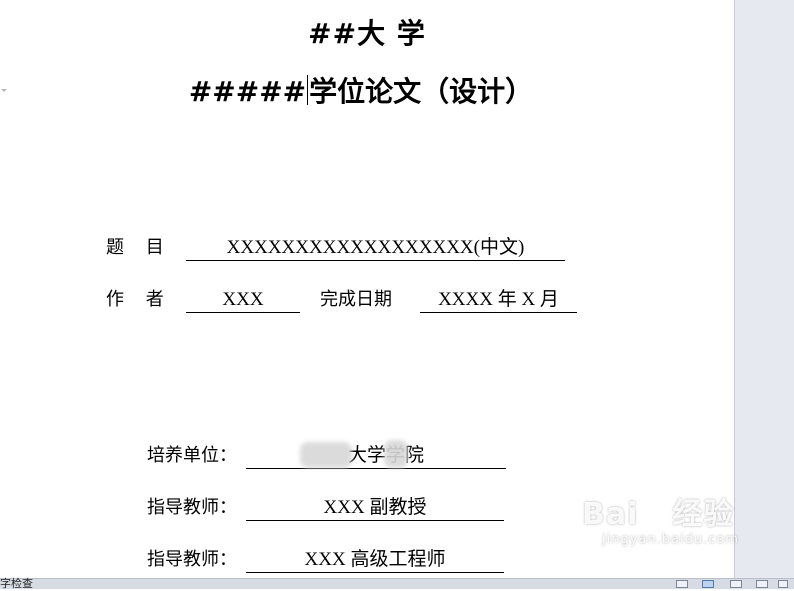  I want to click on author-label: 作 者, so click(139, 299).